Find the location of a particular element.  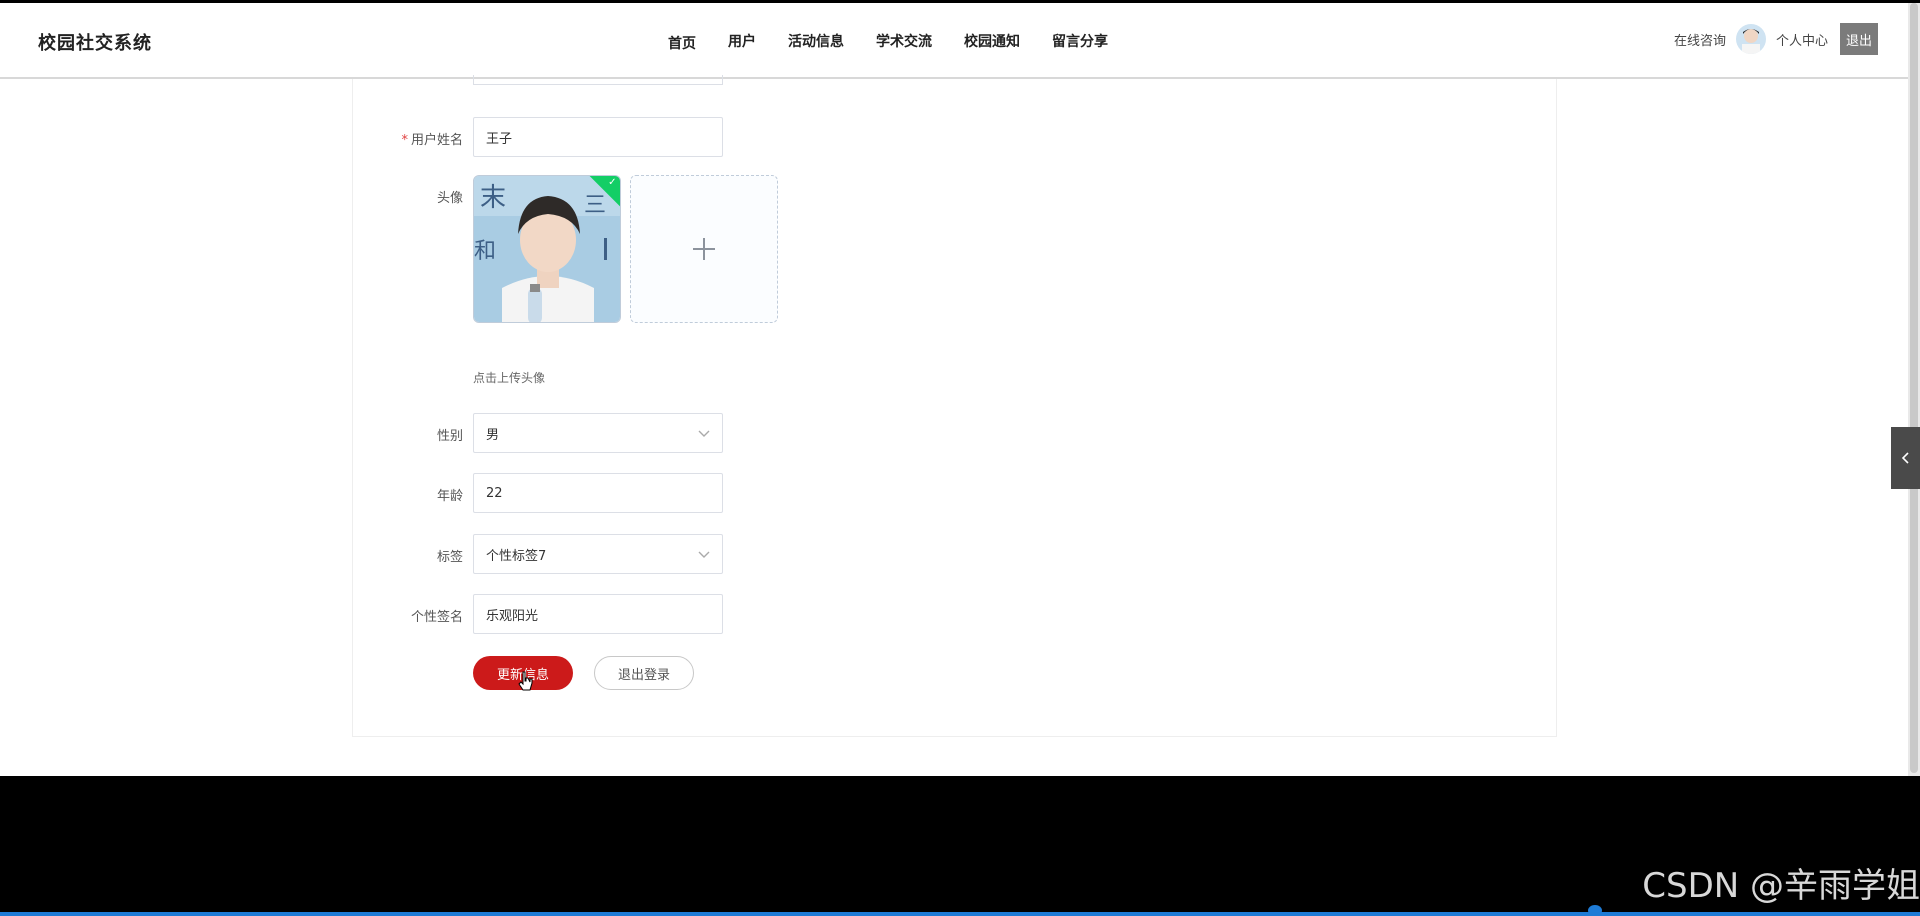

watermark-text: CSDN @辛雨学姐 is located at coordinates (1781, 886).